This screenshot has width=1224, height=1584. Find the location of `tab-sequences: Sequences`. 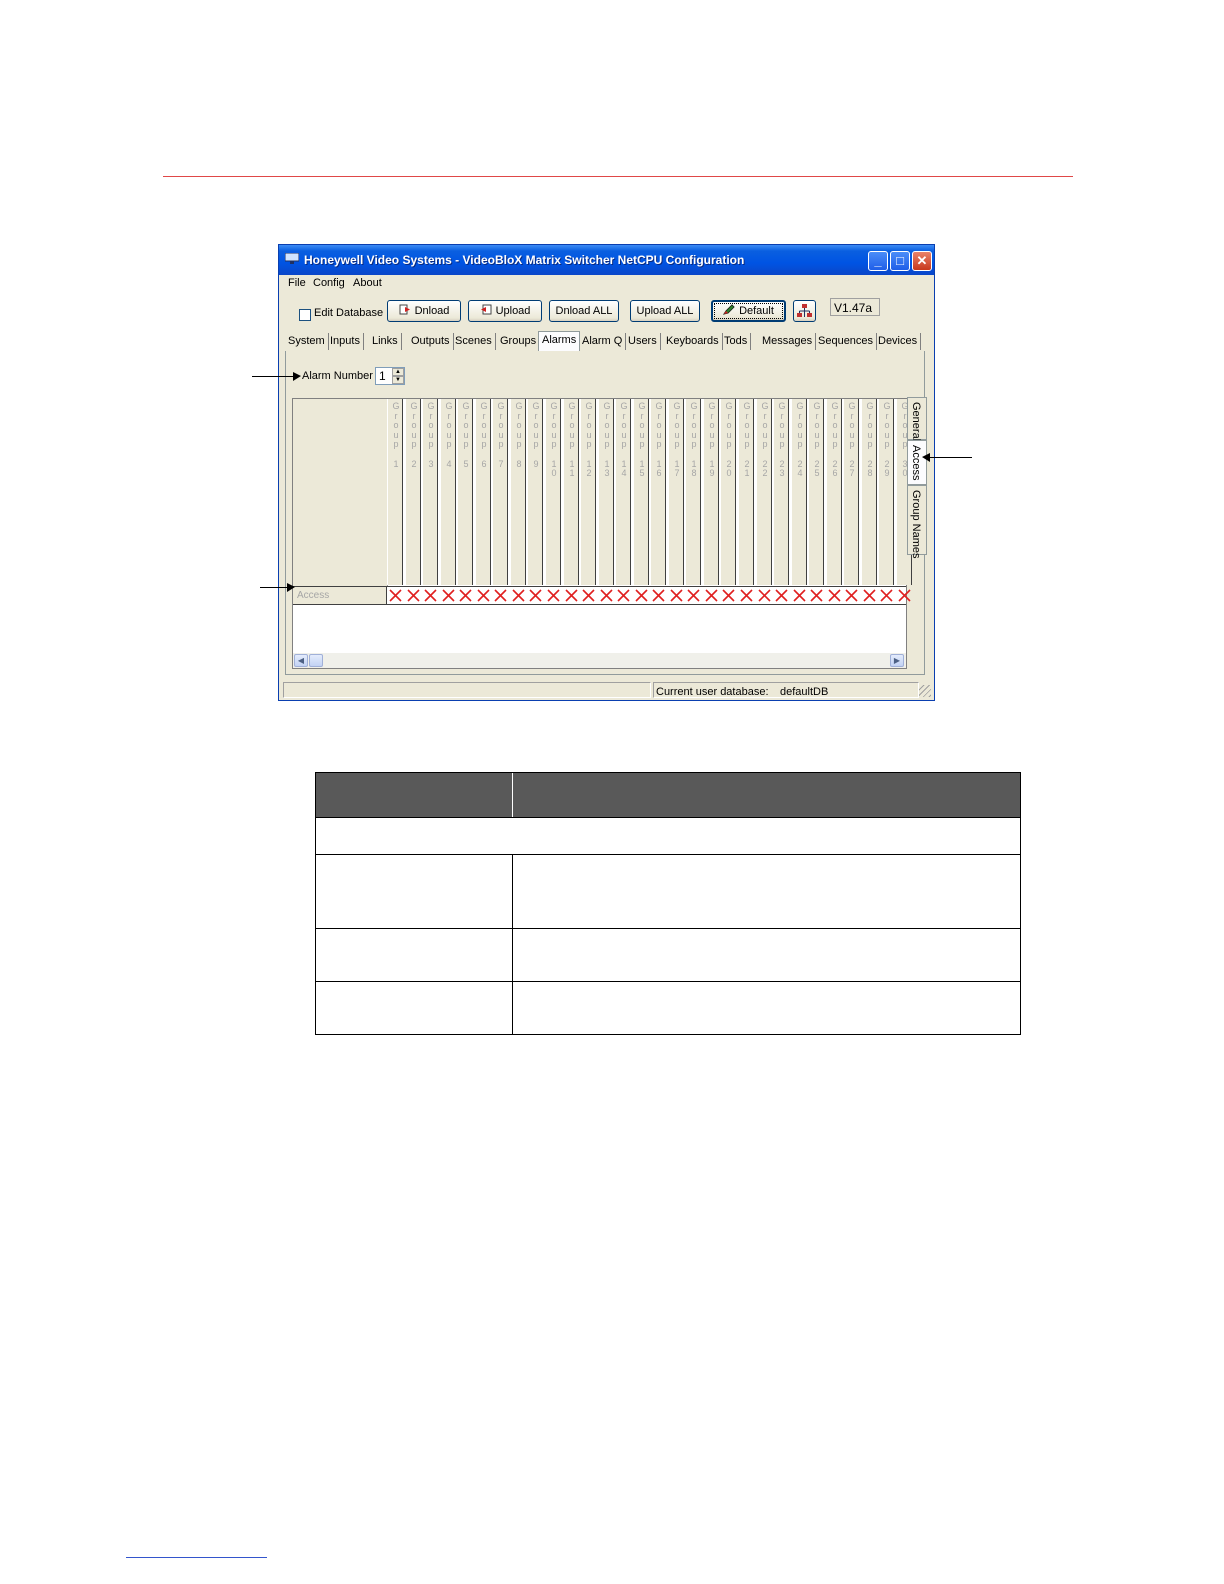

tab-sequences: Sequences is located at coordinates (846, 341).